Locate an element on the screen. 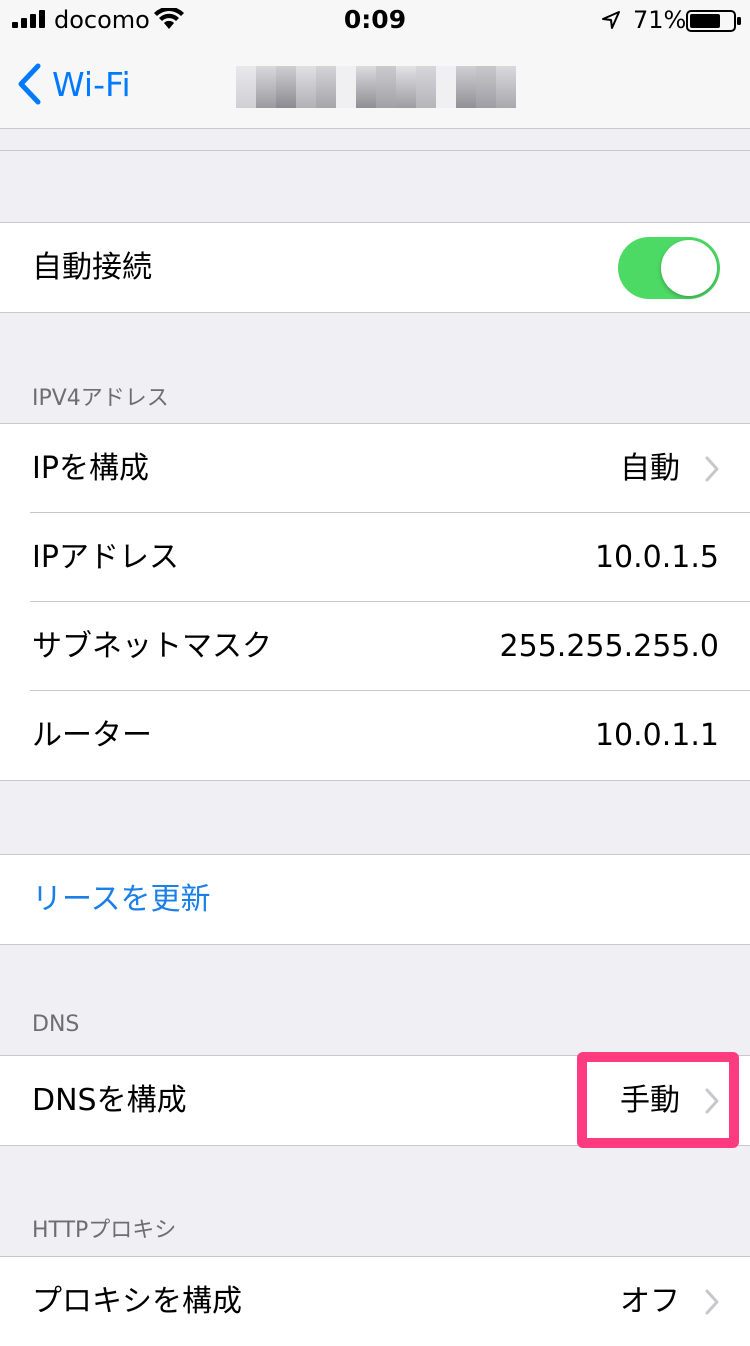  configure-proxy-label: プロキシを構成 is located at coordinates (137, 1301).